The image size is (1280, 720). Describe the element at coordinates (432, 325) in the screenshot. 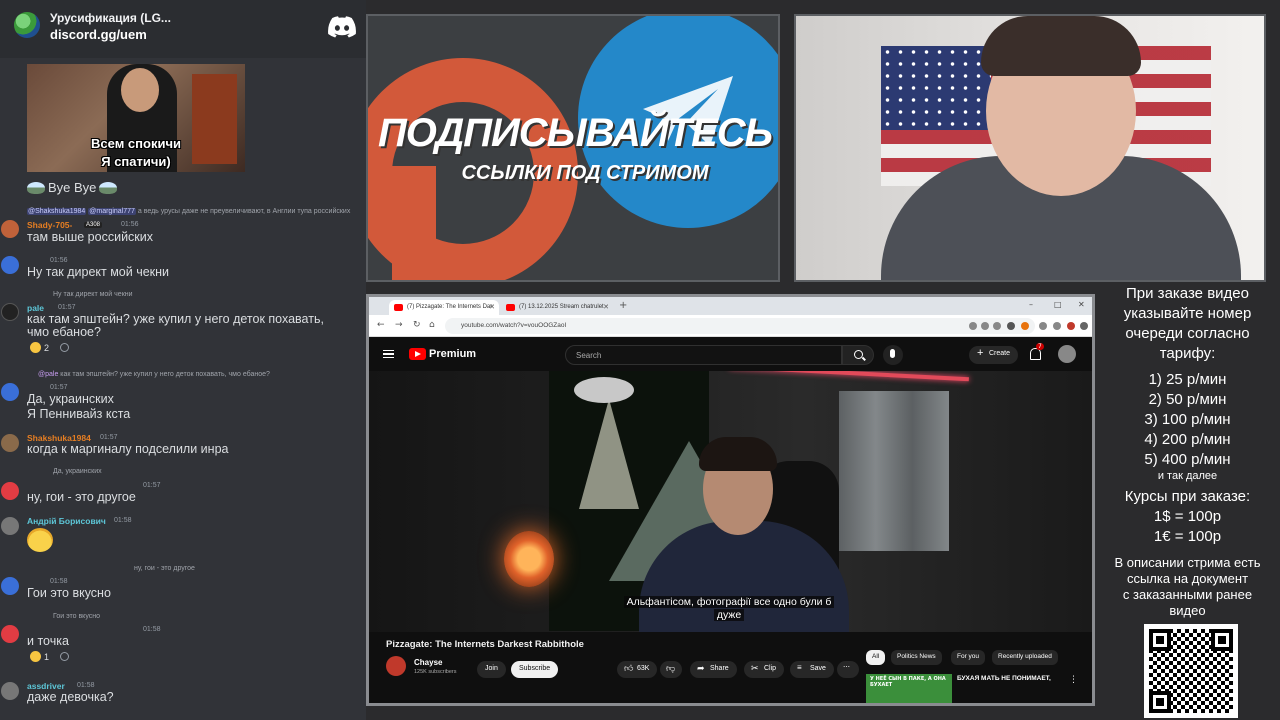

I see `home-icon: ⌂` at that location.